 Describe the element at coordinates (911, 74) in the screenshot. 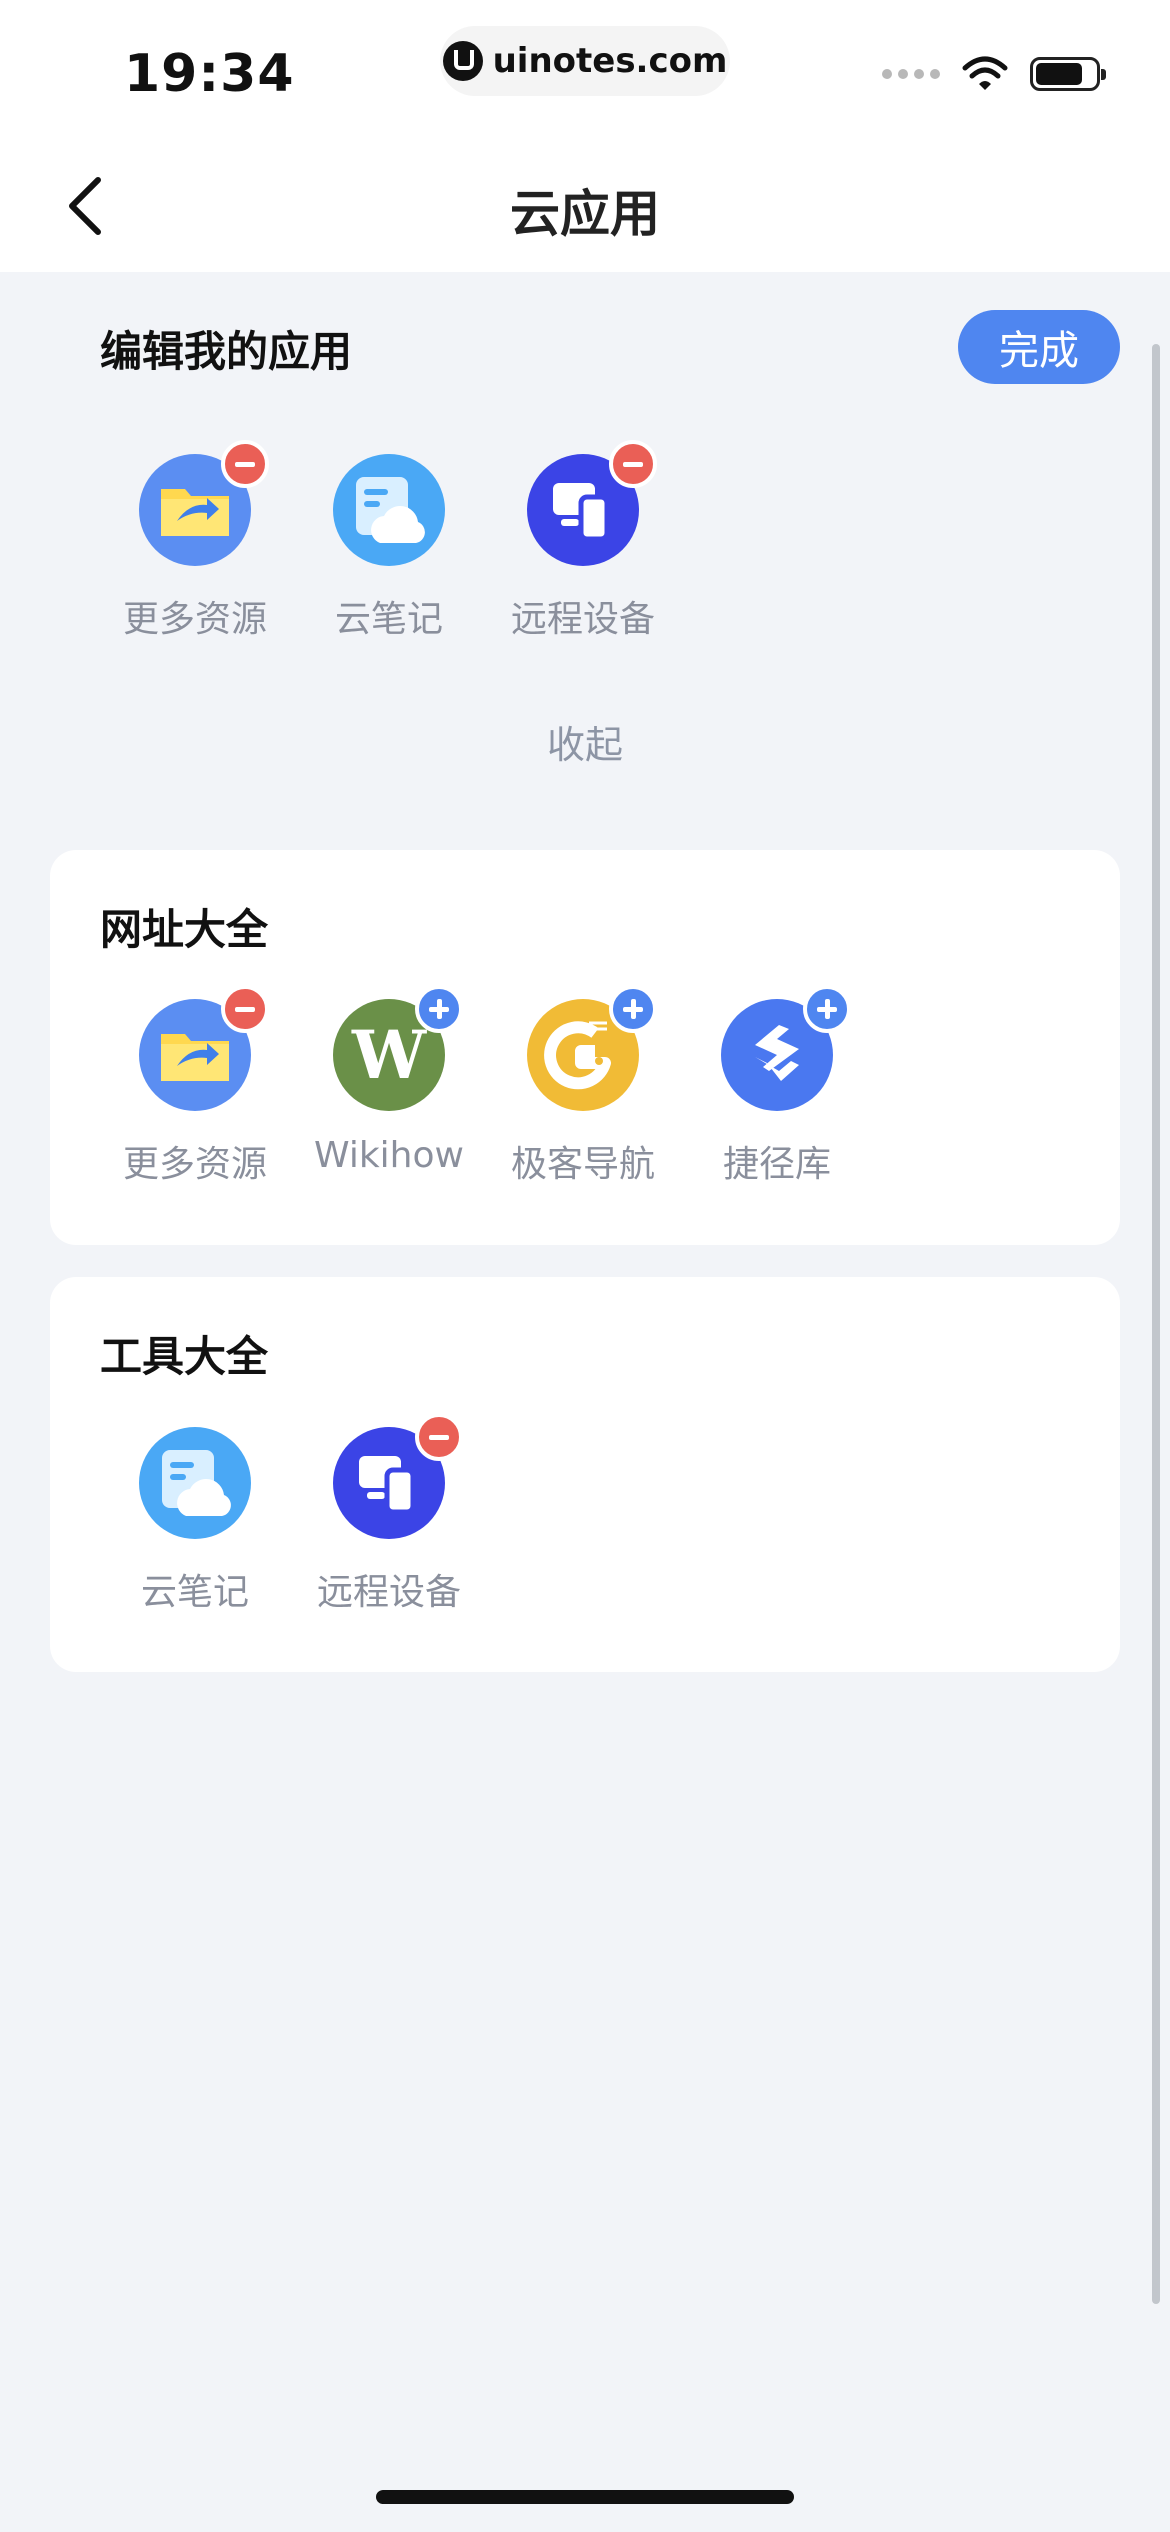

I see `signal-icon` at that location.